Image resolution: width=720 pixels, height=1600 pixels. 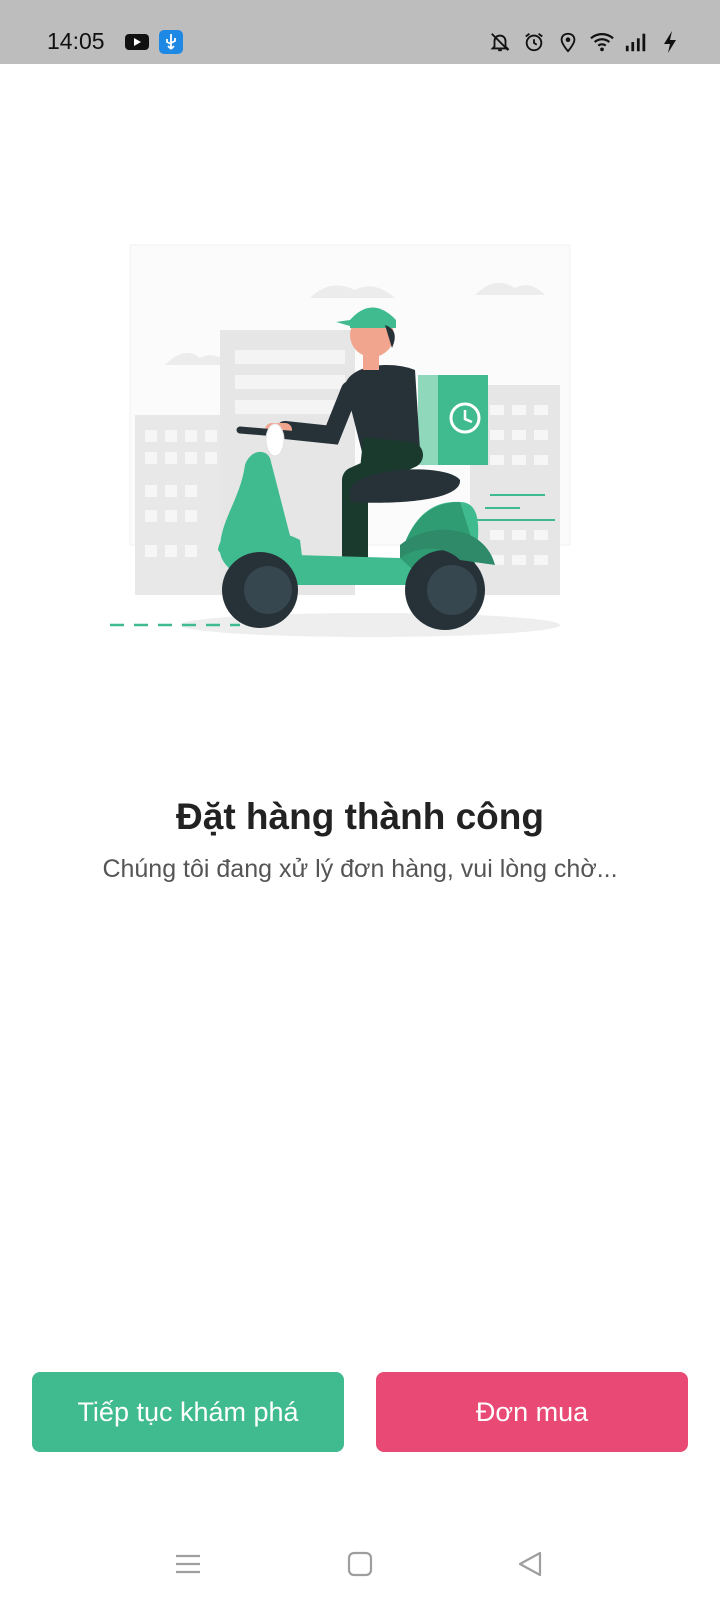 What do you see at coordinates (534, 42) in the screenshot?
I see `alarm-icon` at bounding box center [534, 42].